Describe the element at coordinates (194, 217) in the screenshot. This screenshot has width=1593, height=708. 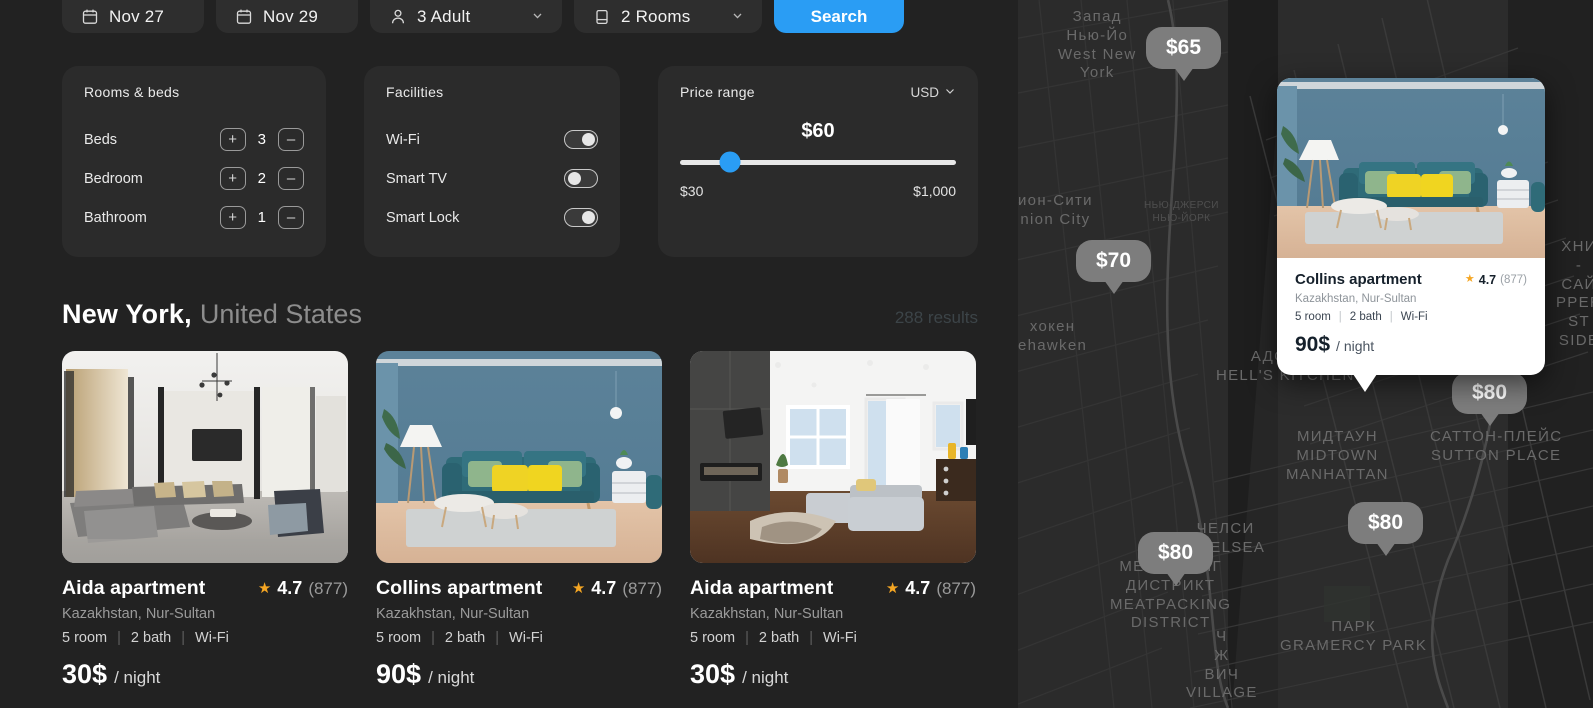
I see `bathroom-row: Bathroom + 1 –` at that location.